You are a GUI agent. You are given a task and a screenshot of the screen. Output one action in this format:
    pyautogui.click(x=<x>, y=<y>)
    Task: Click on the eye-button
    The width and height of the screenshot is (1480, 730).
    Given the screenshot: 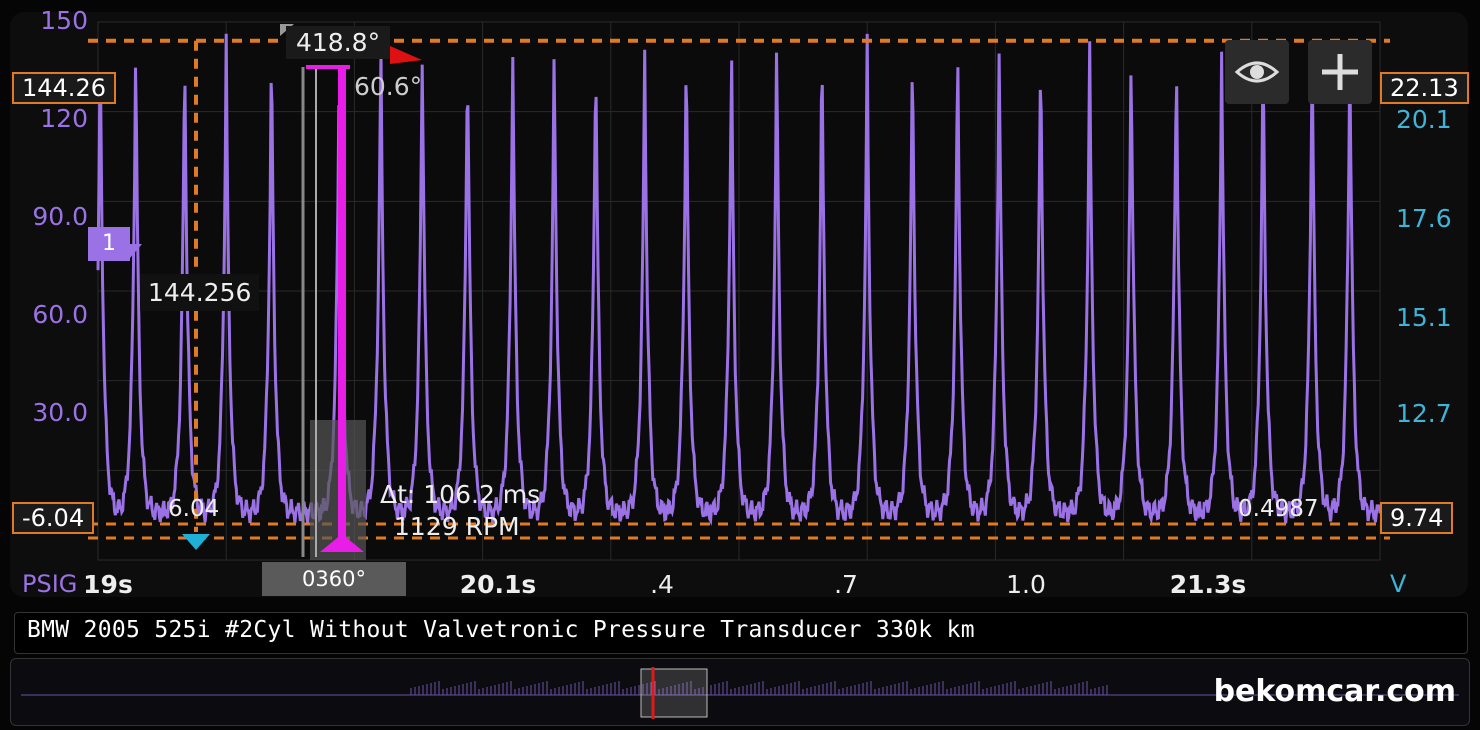 What is the action you would take?
    pyautogui.click(x=1257, y=72)
    